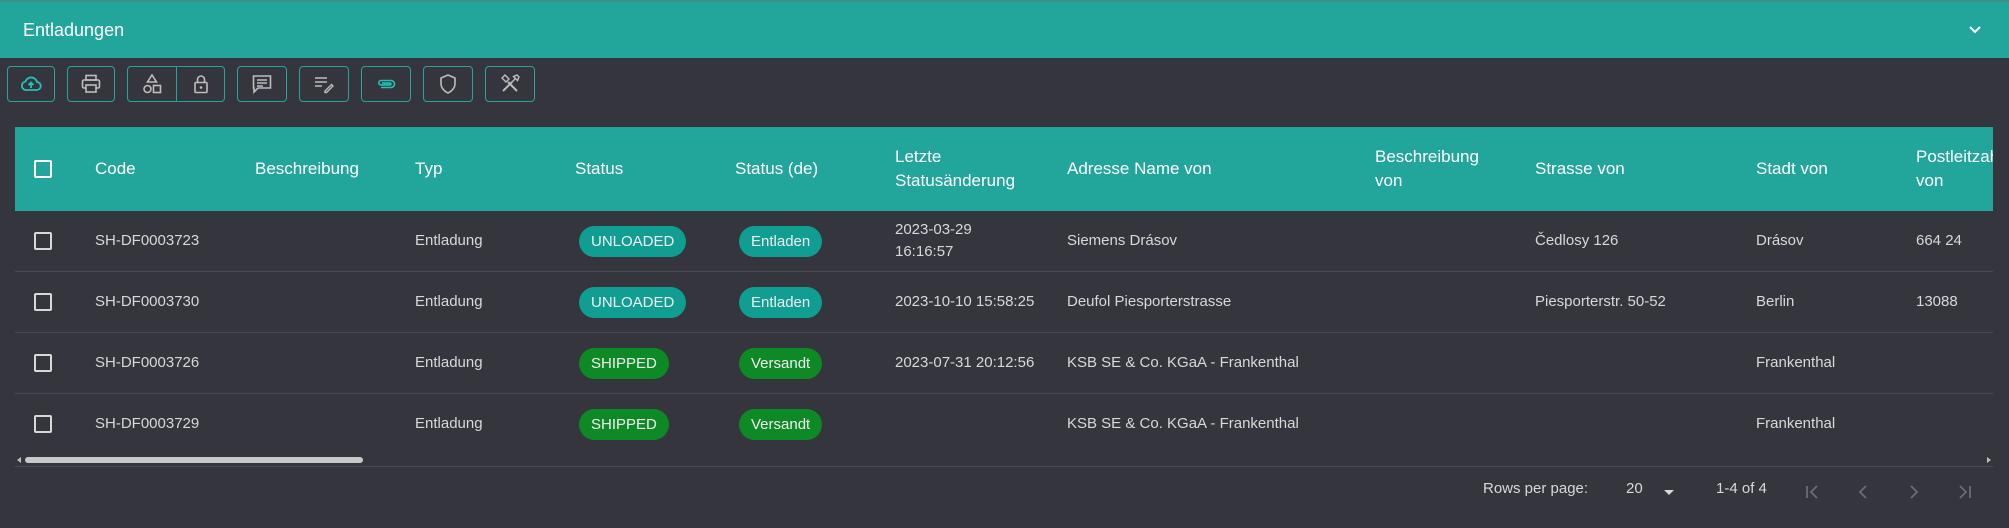  I want to click on printer-icon, so click(91, 83).